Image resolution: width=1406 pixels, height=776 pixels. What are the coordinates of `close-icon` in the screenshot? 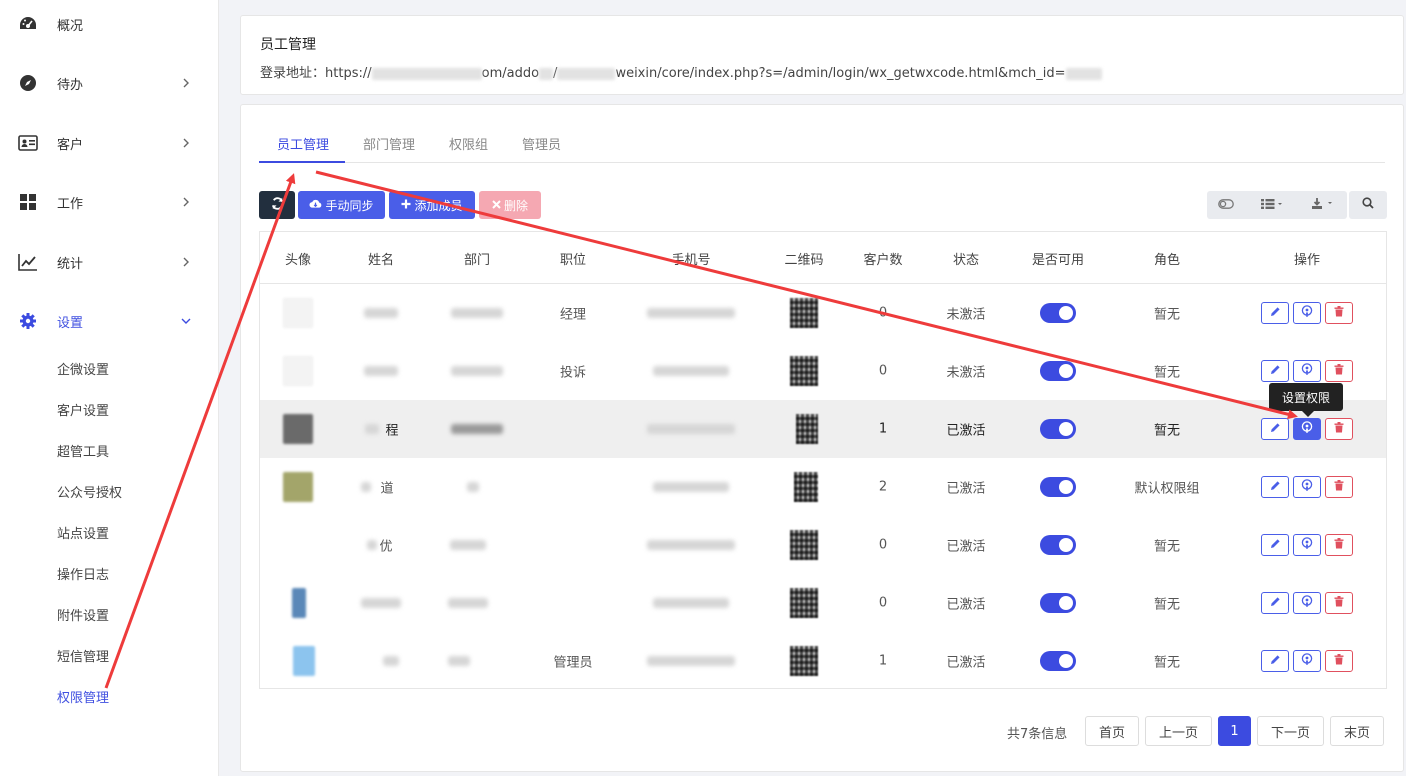 It's located at (496, 205).